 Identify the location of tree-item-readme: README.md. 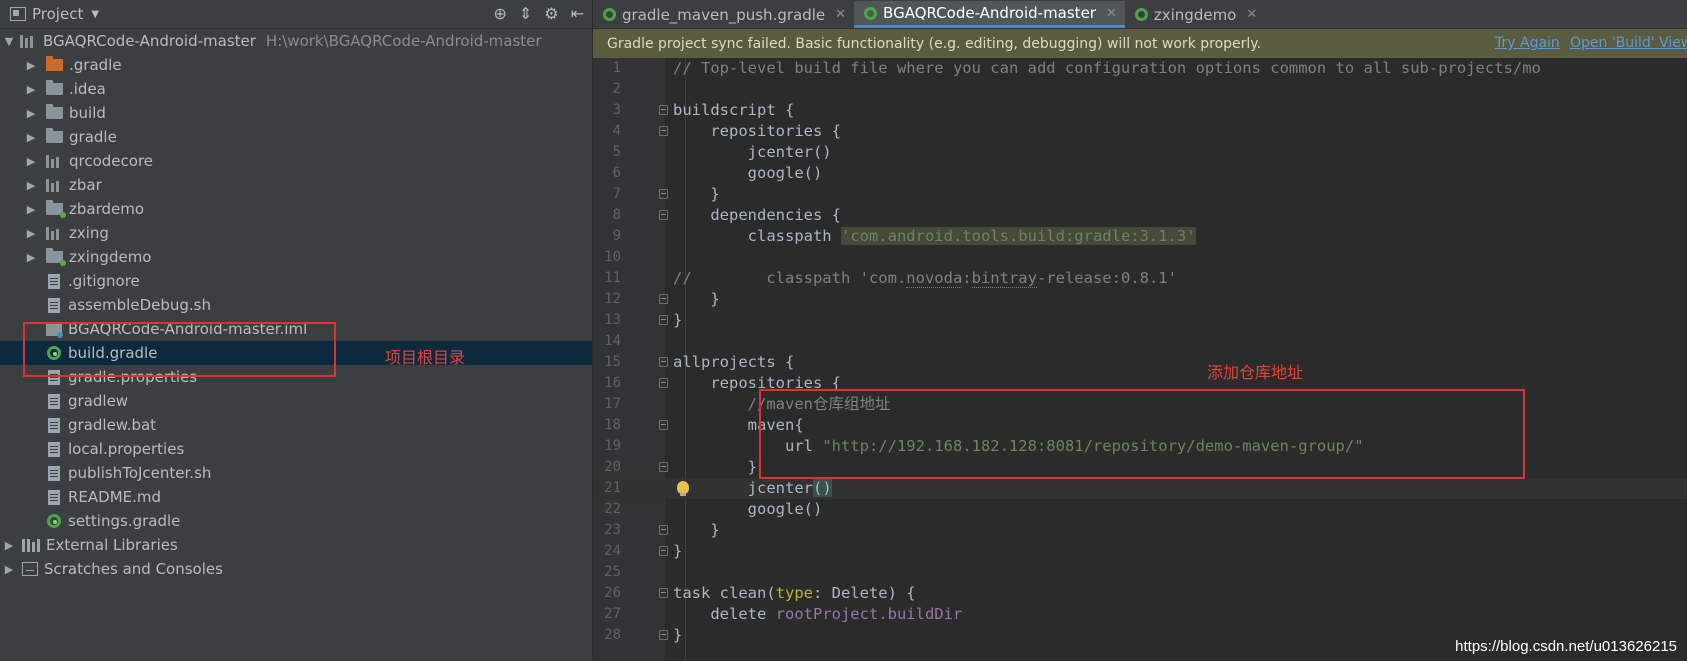
(296, 497).